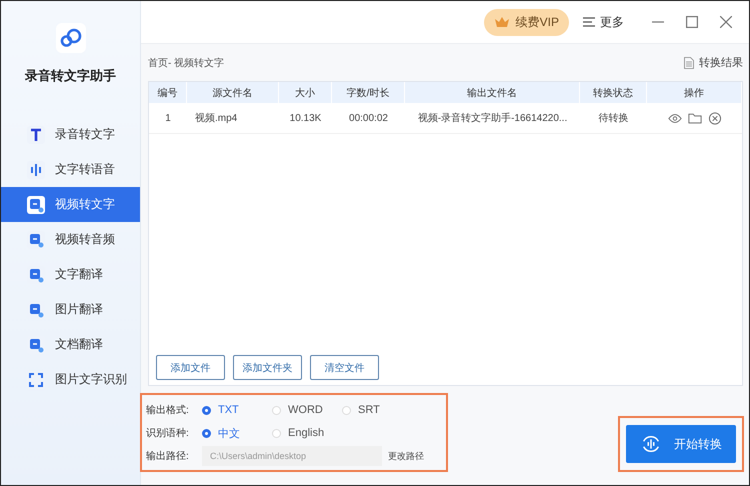 The image size is (750, 486). What do you see at coordinates (70, 204) in the screenshot?
I see `sidebar-item: 视频转文字` at bounding box center [70, 204].